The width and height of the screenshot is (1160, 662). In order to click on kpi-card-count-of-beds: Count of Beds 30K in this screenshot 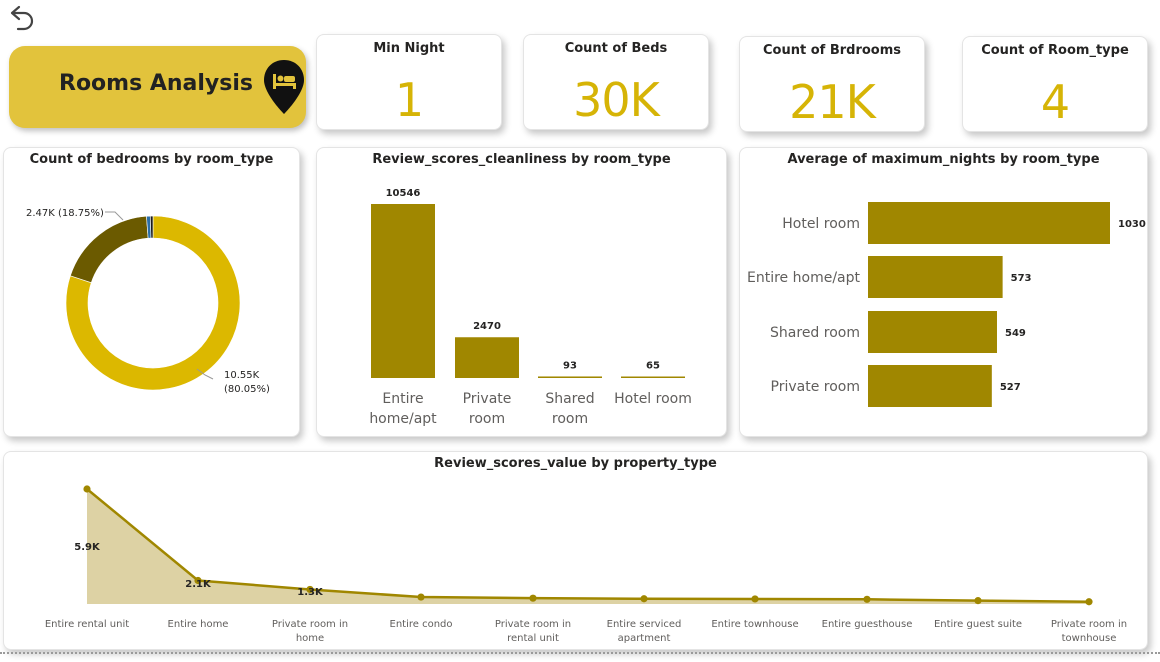, I will do `click(616, 82)`.